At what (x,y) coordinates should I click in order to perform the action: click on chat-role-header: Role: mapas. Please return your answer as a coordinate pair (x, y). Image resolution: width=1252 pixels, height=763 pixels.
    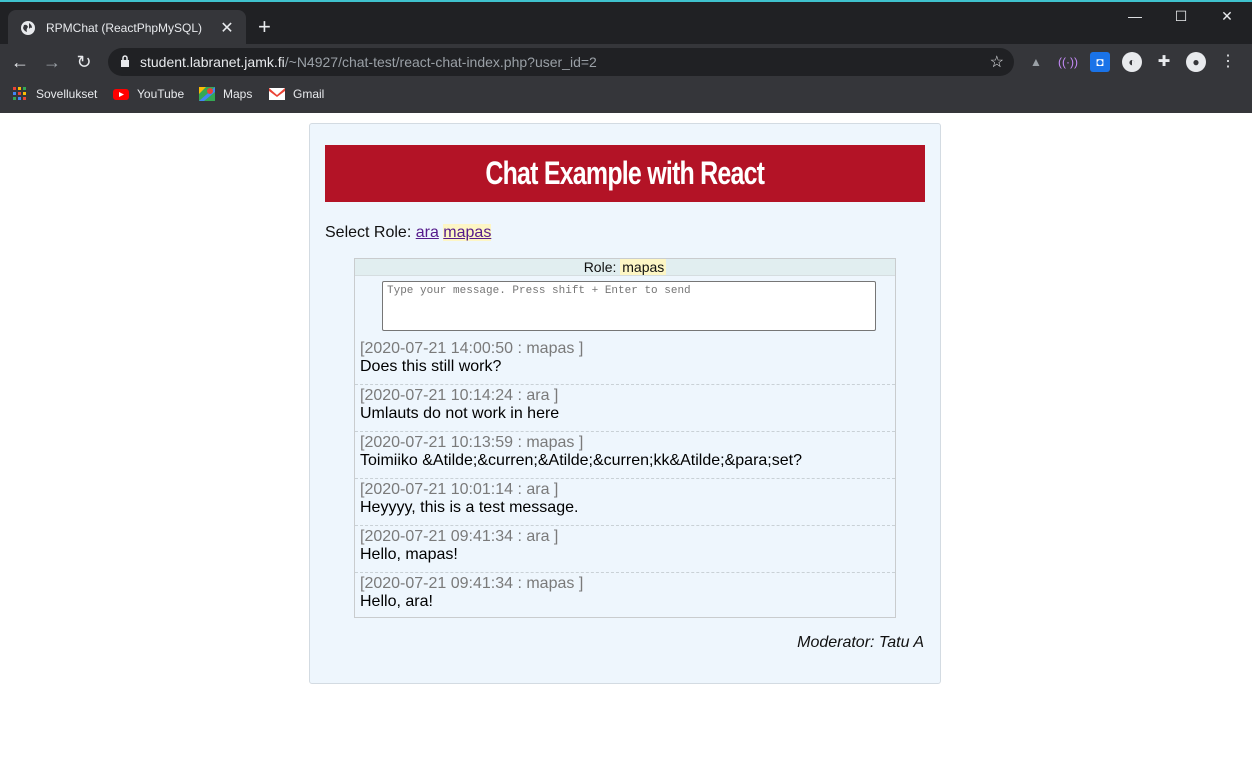
    Looking at the image, I should click on (625, 267).